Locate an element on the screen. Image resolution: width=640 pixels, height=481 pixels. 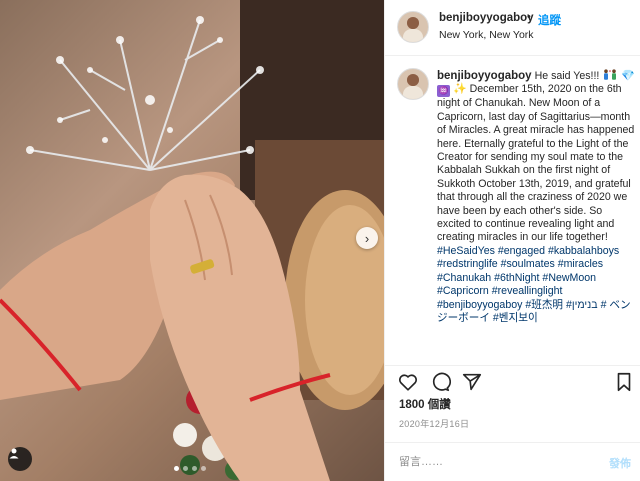
couple-emoji-icon is located at coordinates (610, 74).